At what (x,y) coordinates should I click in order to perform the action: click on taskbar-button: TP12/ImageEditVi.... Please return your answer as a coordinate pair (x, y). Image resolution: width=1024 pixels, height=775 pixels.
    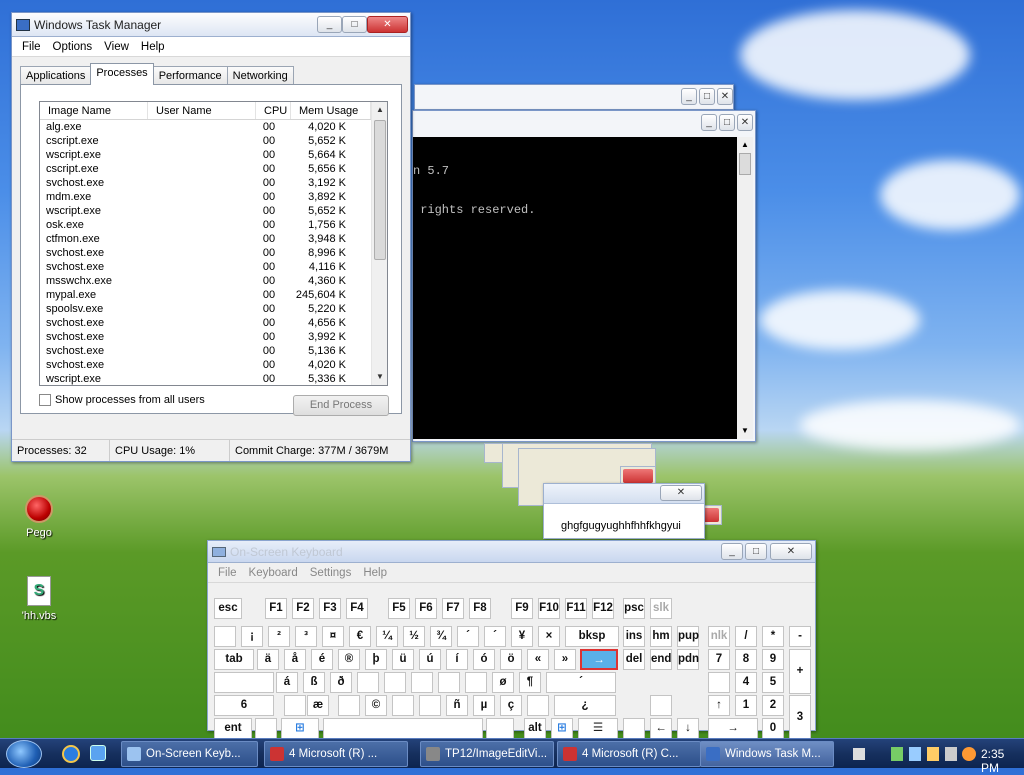
    Looking at the image, I should click on (487, 754).